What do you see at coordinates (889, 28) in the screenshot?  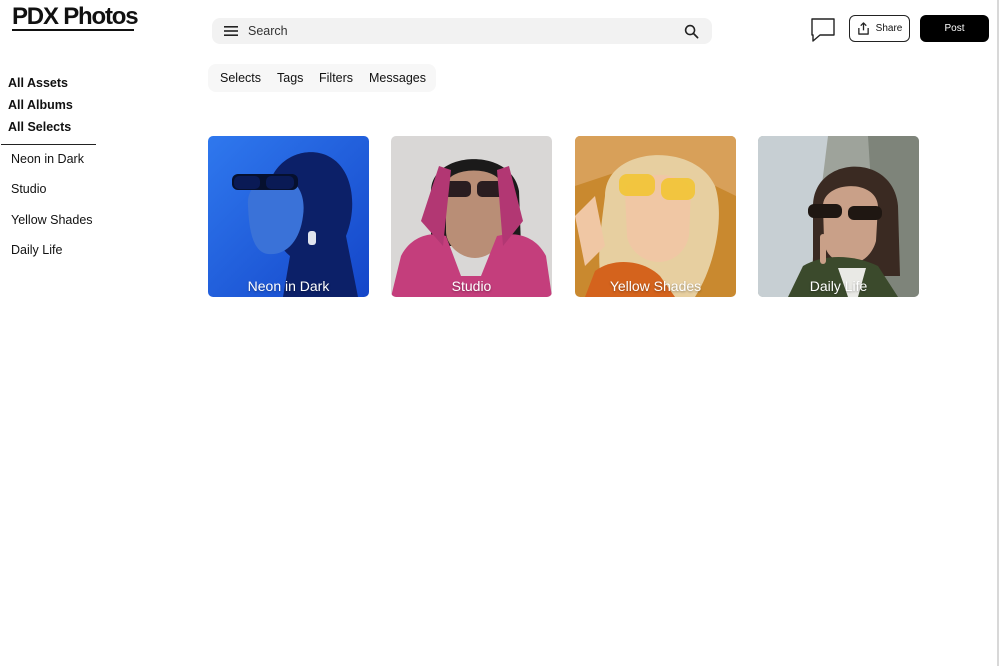 I see `share-label: Share` at bounding box center [889, 28].